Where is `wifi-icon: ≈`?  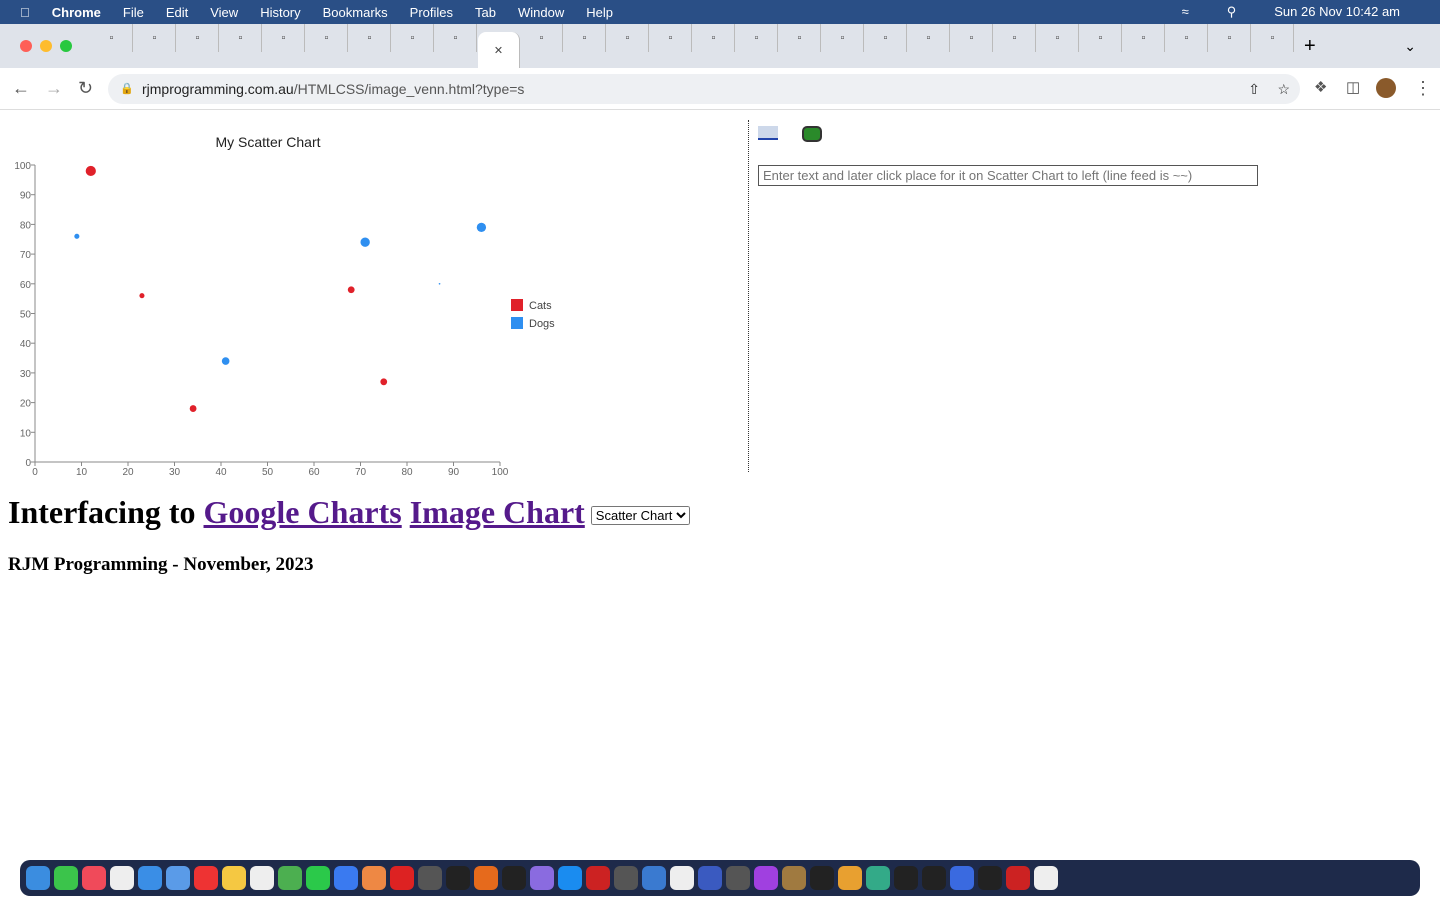 wifi-icon: ≈ is located at coordinates (1185, 12).